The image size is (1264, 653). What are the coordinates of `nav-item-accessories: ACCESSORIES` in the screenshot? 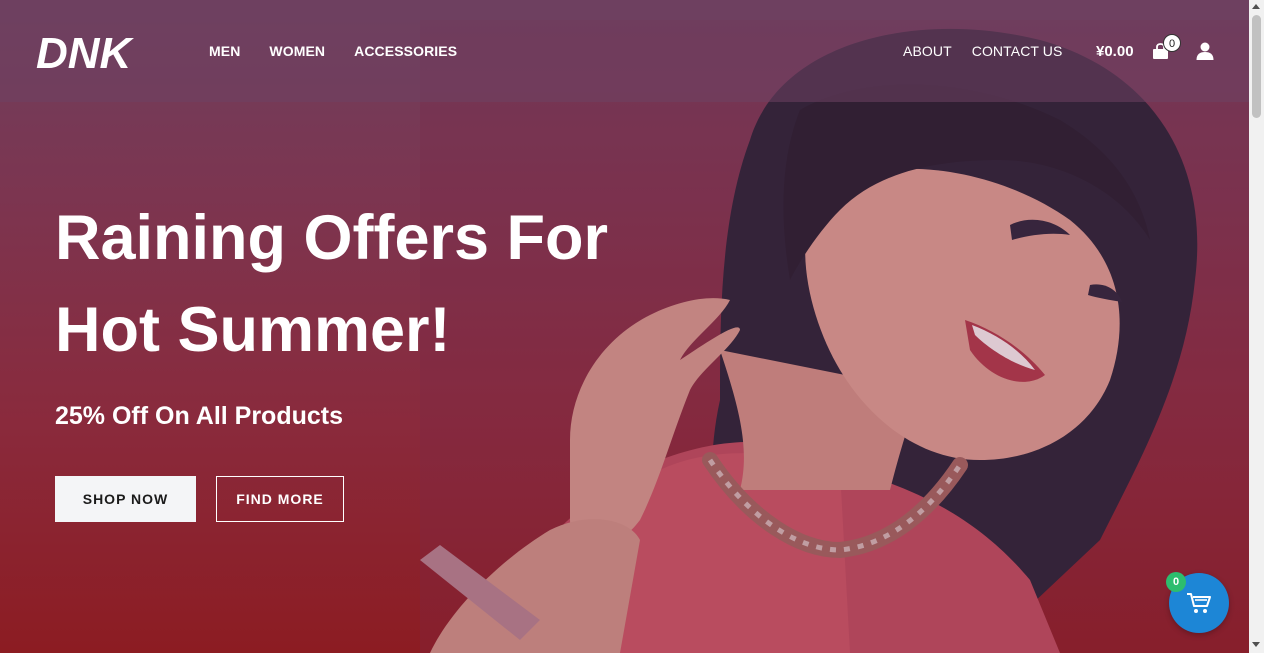 It's located at (405, 51).